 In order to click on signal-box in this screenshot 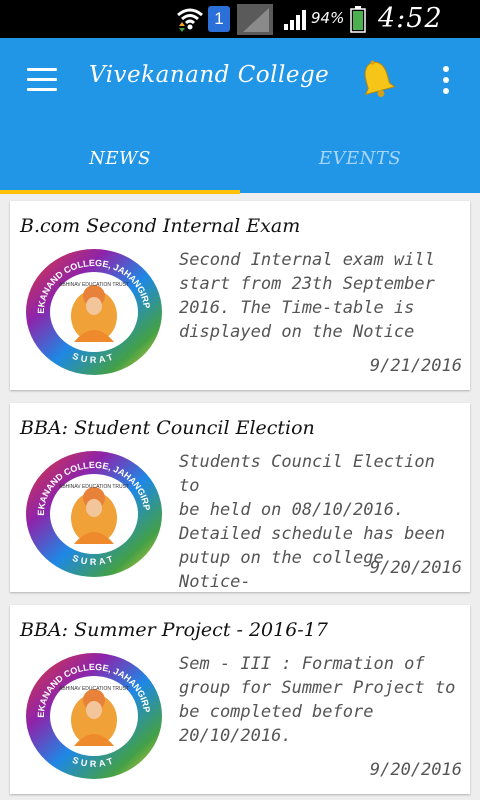, I will do `click(255, 19)`.